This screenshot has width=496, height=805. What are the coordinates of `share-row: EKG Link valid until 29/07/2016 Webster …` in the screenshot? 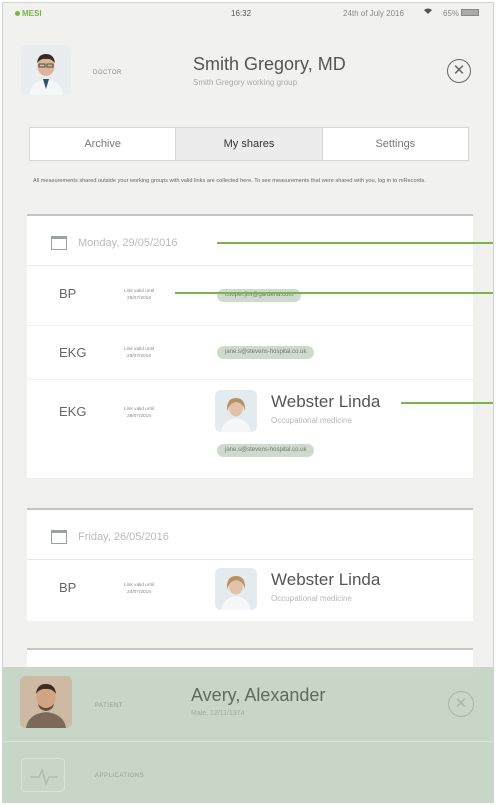 It's located at (250, 429).